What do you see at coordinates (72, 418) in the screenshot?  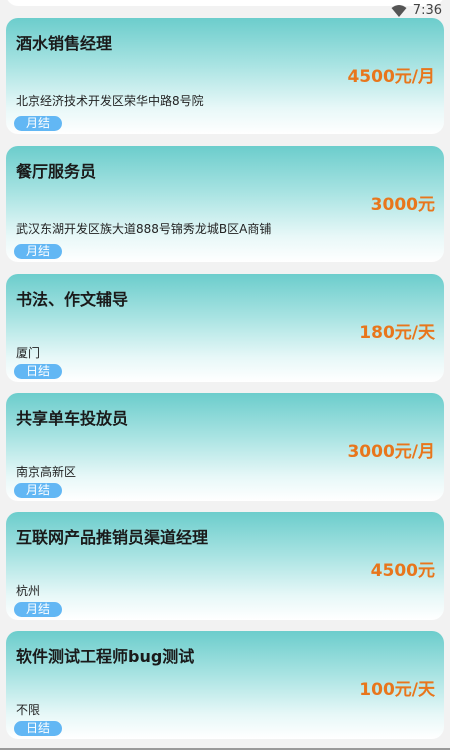 I see `job-title: 共享单车投放员` at bounding box center [72, 418].